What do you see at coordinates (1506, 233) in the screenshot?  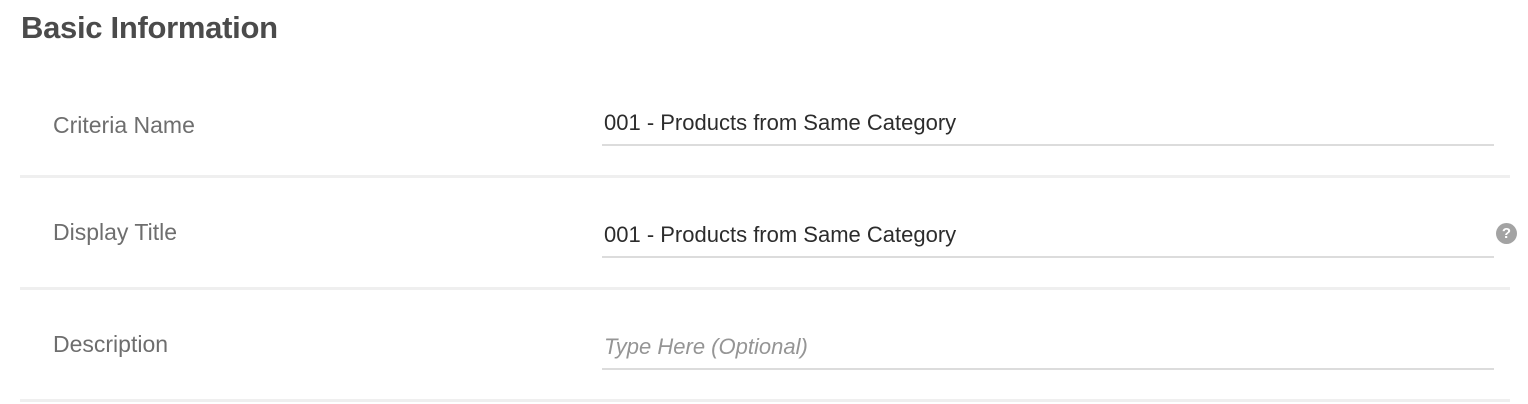 I see `help-icon: ?` at bounding box center [1506, 233].